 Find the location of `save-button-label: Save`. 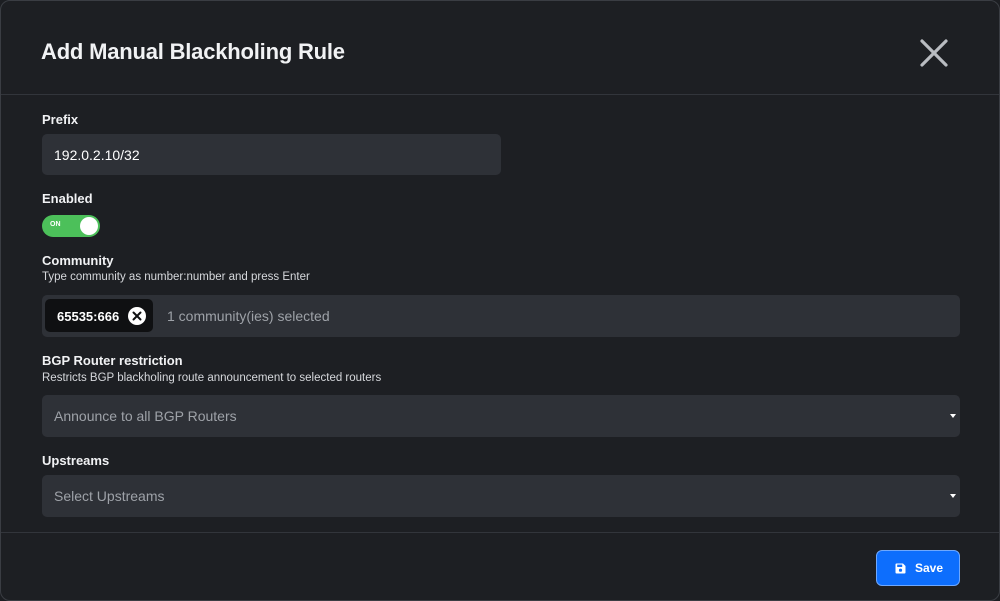

save-button-label: Save is located at coordinates (929, 568).